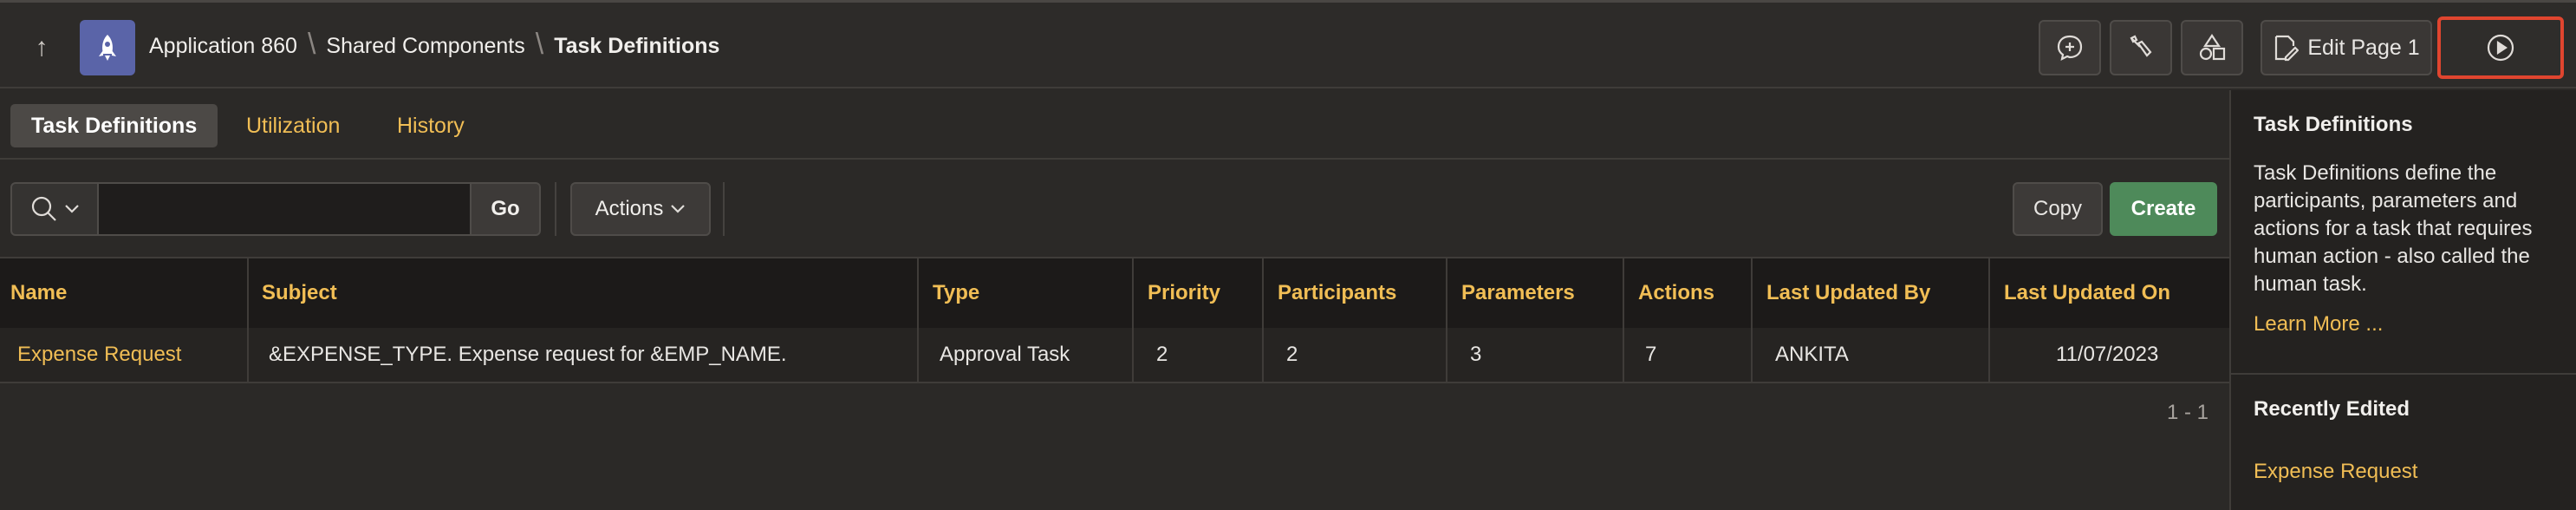 This screenshot has height=510, width=2576. Describe the element at coordinates (2332, 409) in the screenshot. I see `recently-edited-title: Recently Edited` at that location.